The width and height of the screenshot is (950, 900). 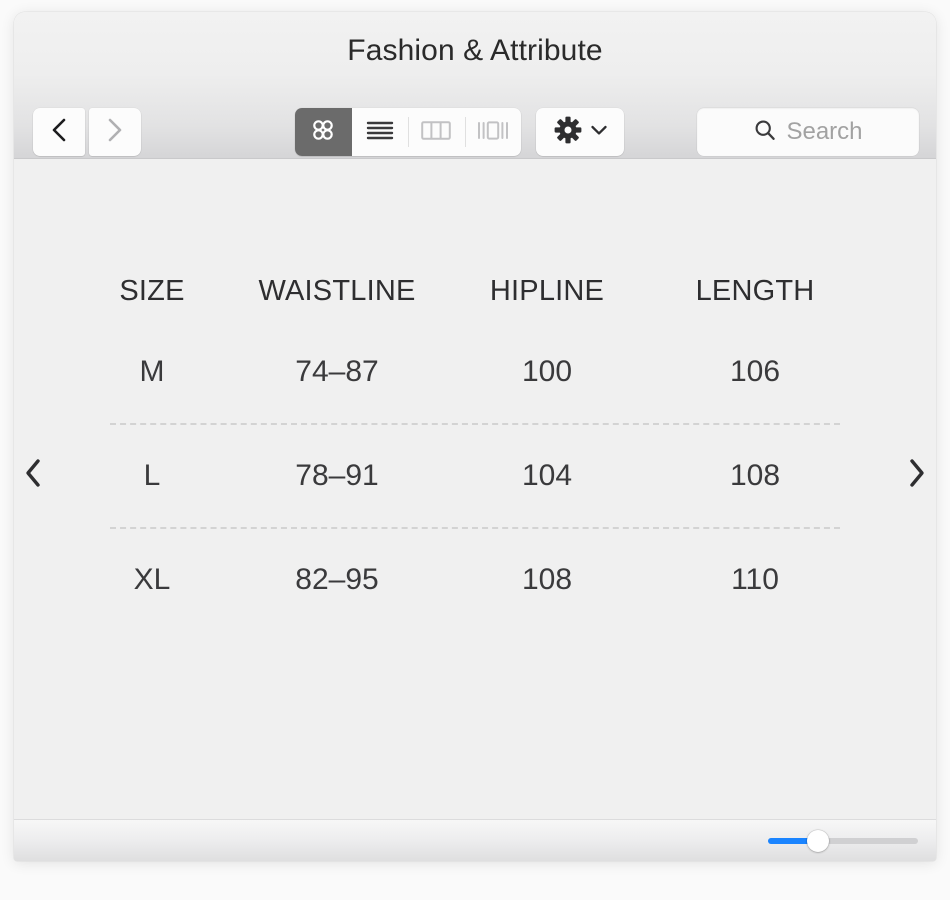 I want to click on cell-waistline: 78–91, so click(x=337, y=475).